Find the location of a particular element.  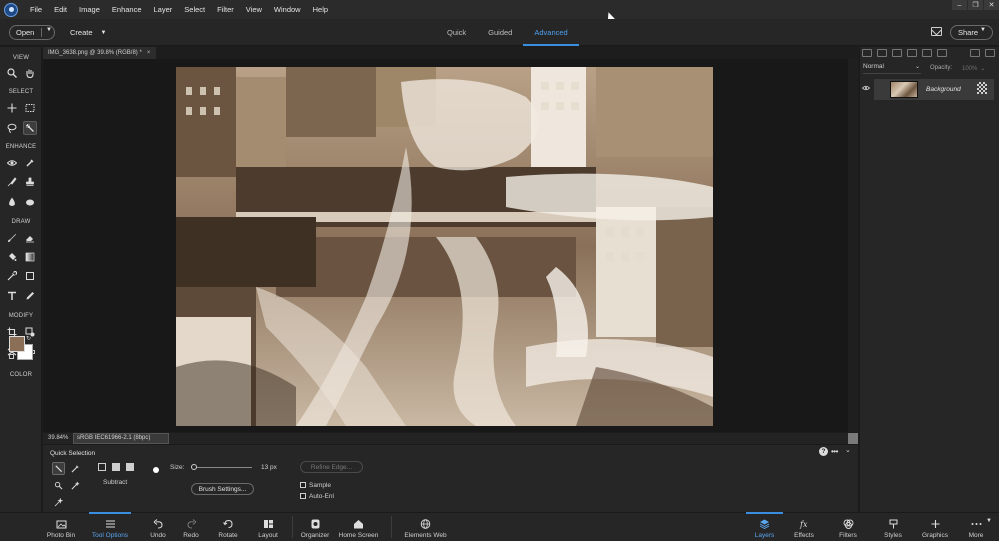

eyedropper-tool-icon is located at coordinates (12, 276).